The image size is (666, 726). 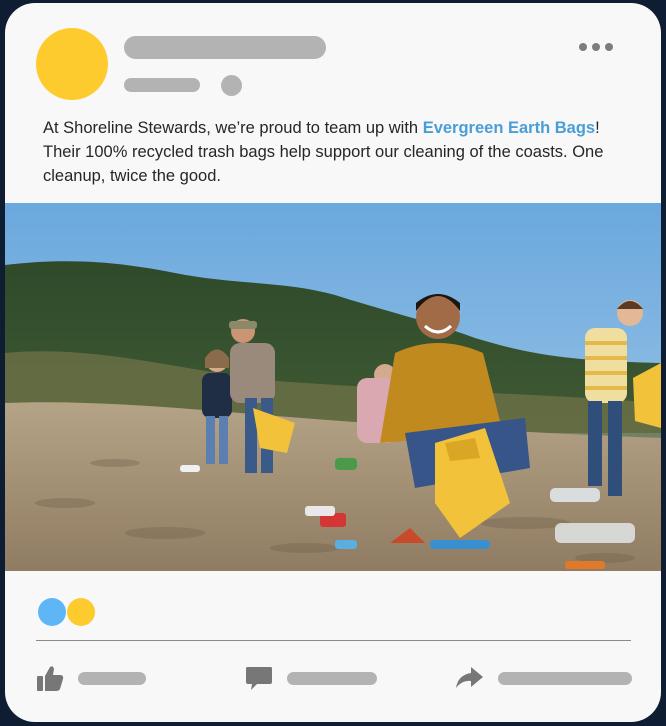 I want to click on like-label-placeholder, so click(x=112, y=678).